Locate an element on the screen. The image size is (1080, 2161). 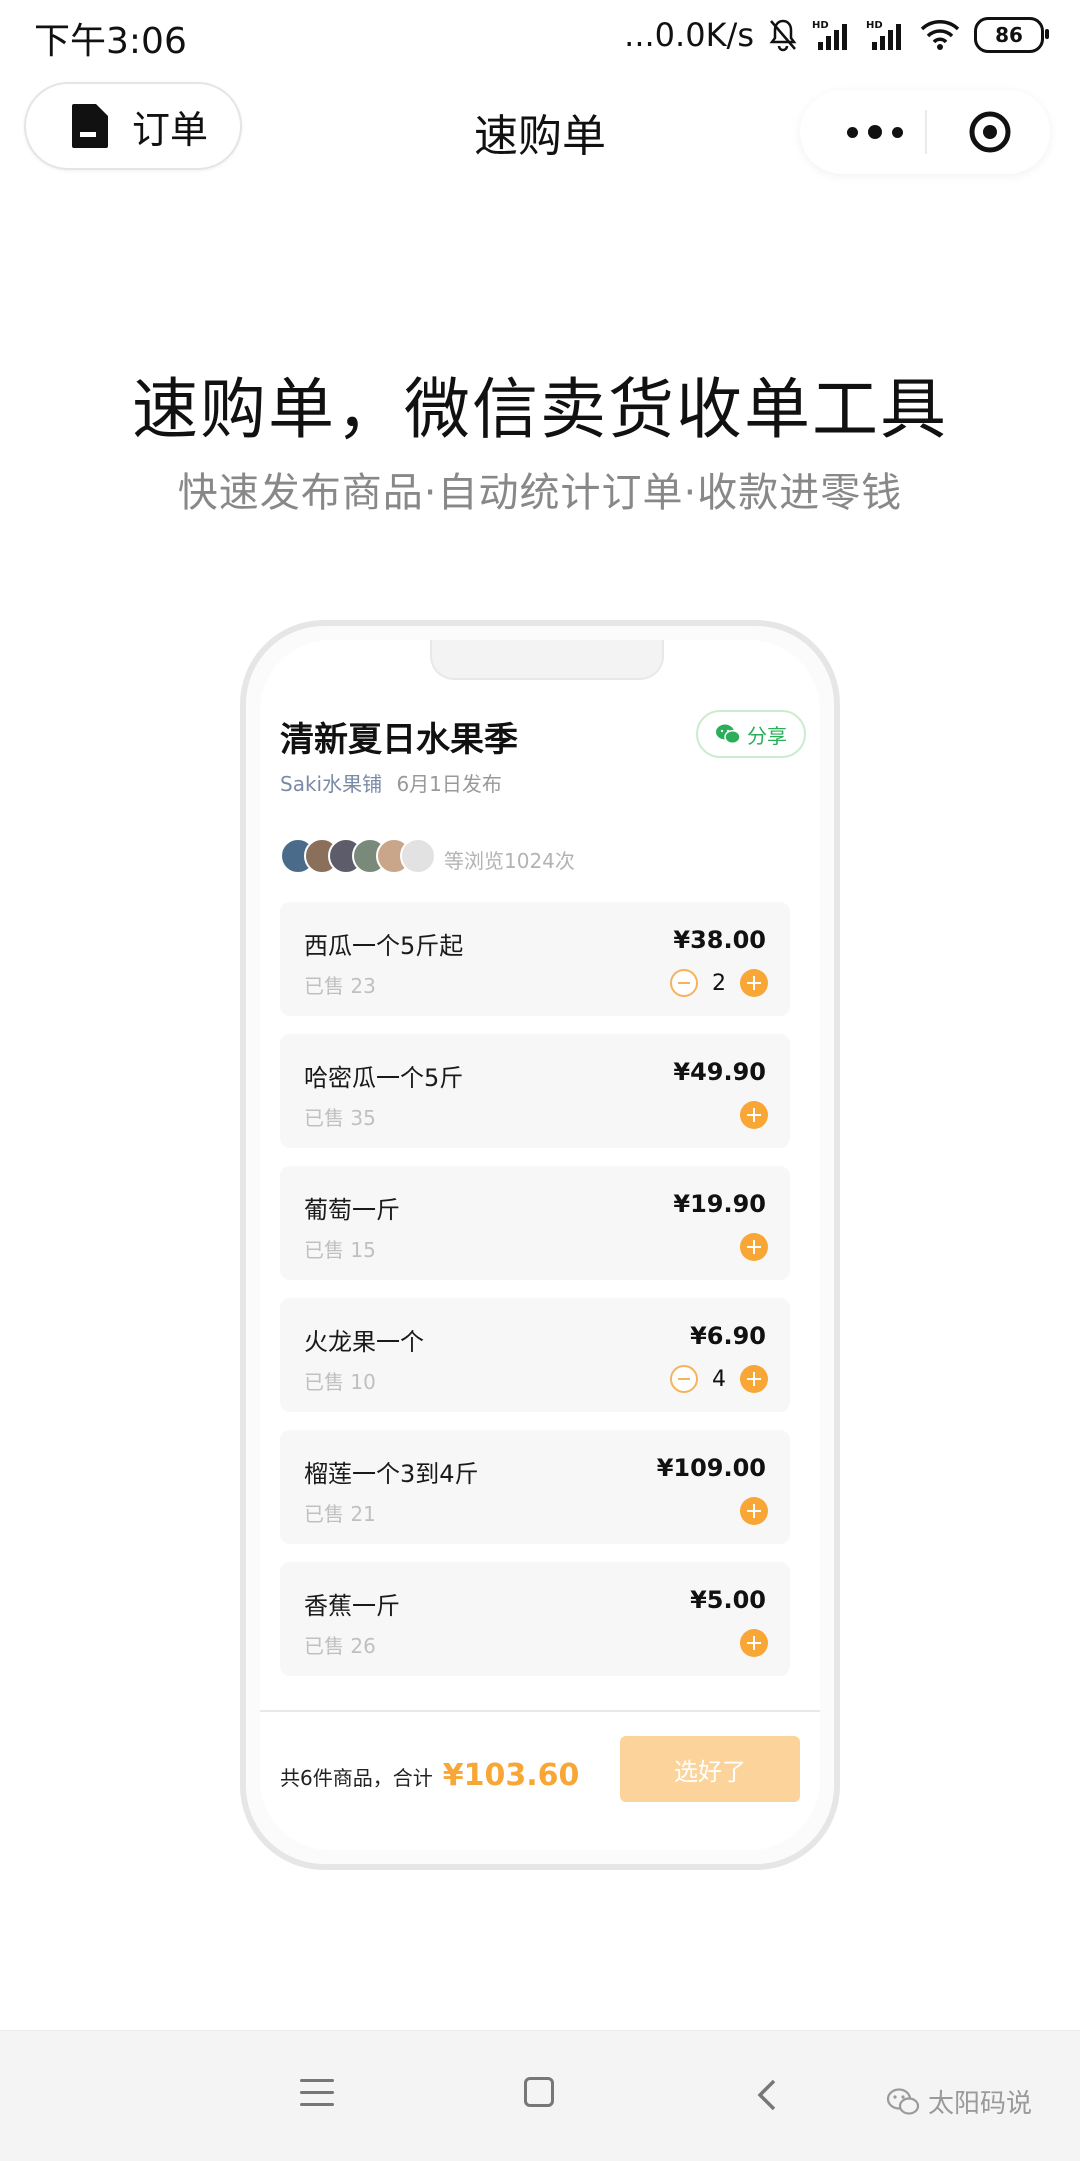
phone-notch is located at coordinates (547, 660).